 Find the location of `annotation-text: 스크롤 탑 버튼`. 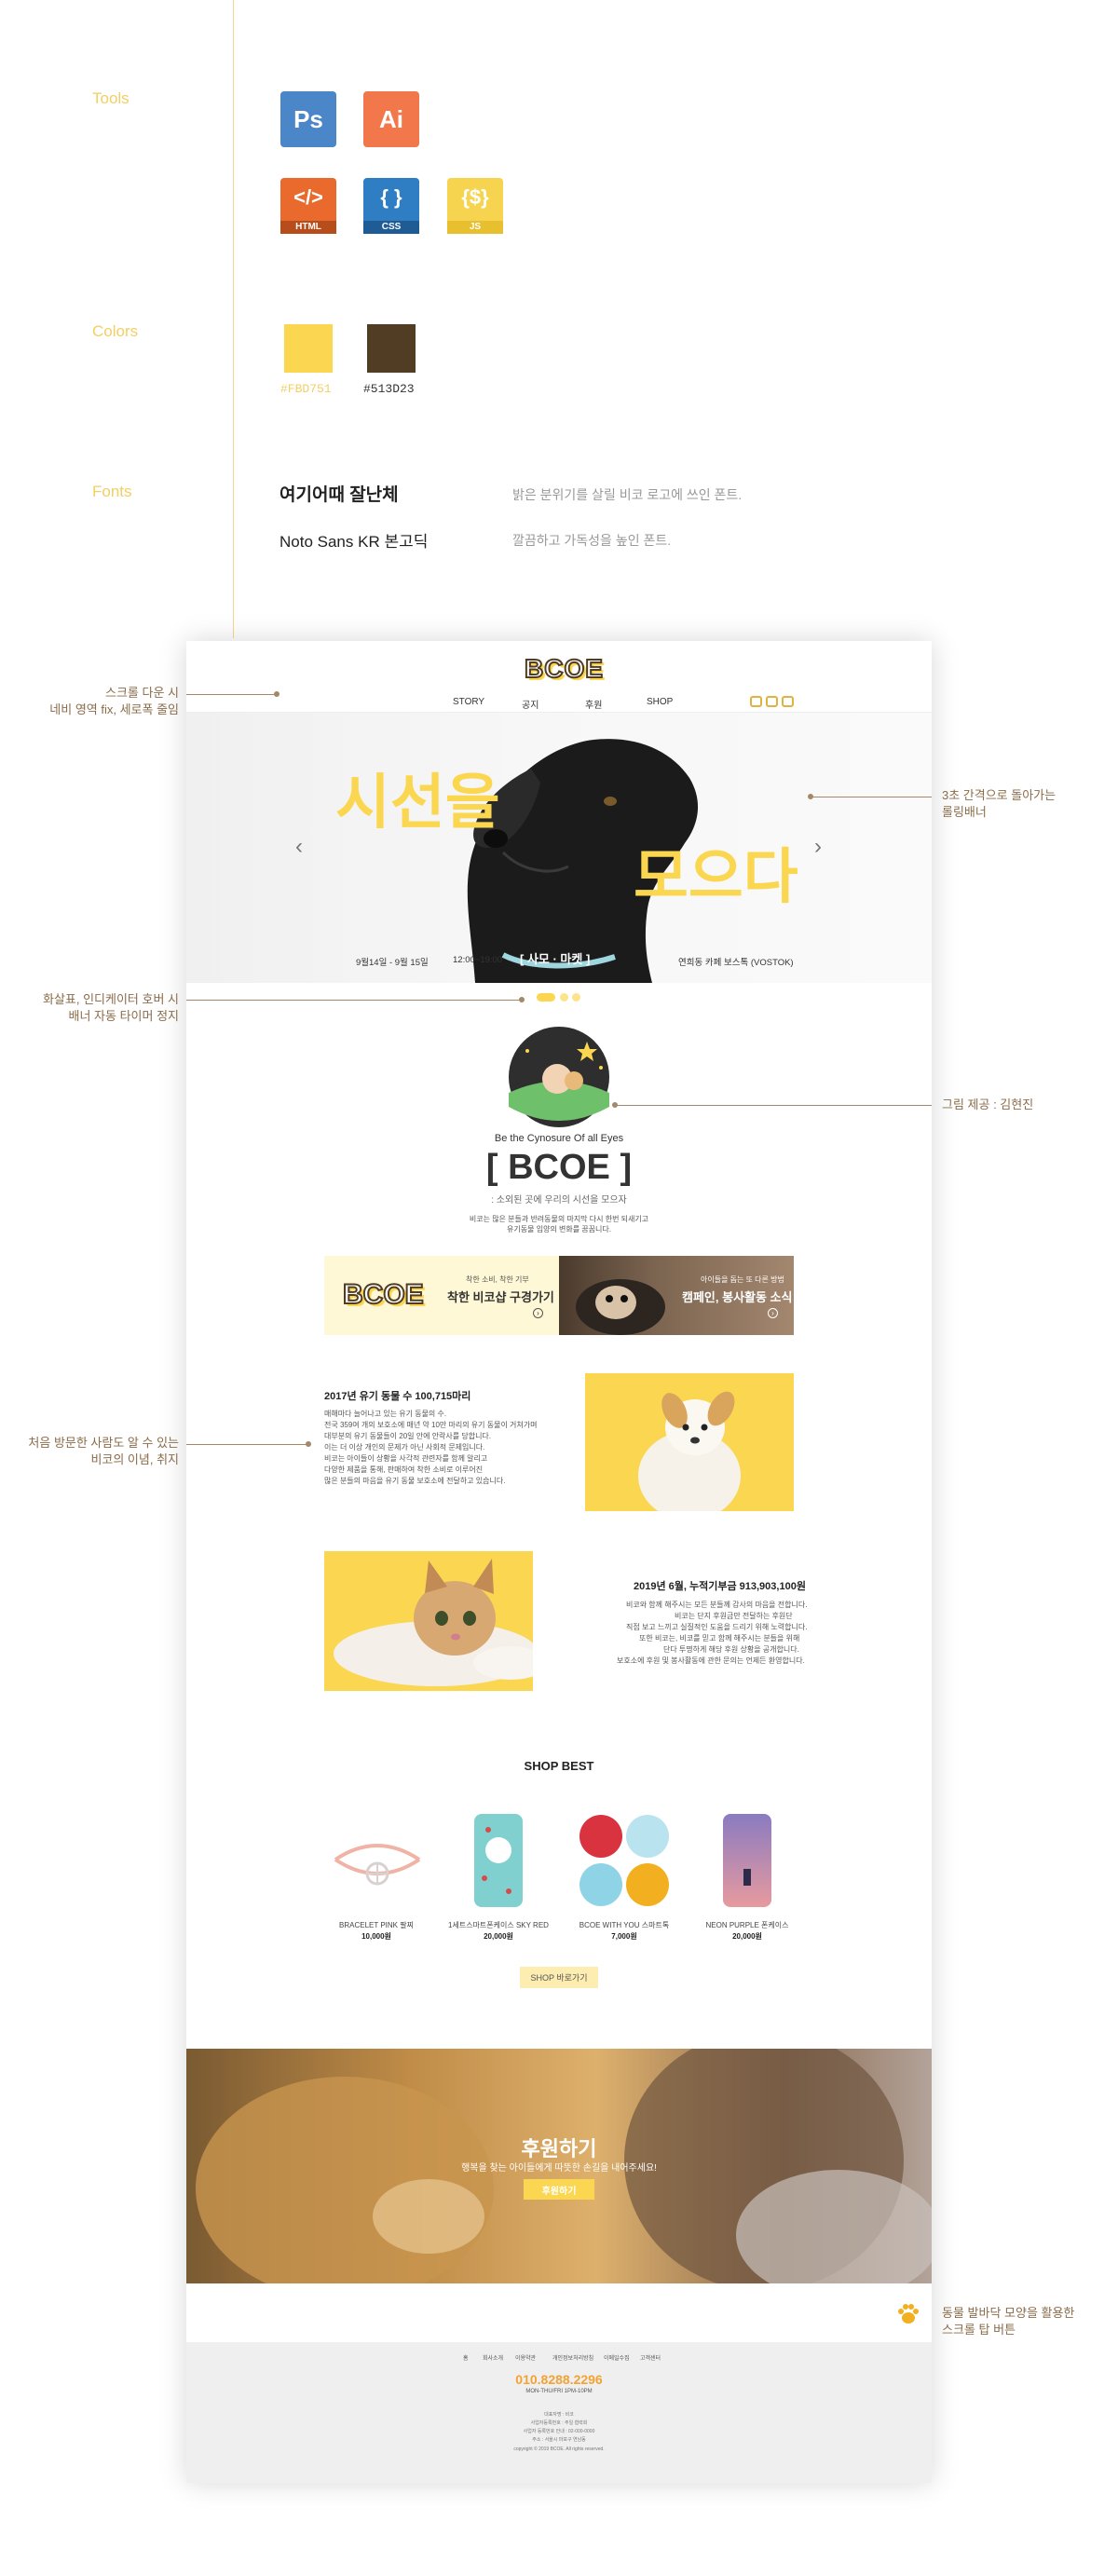

annotation-text: 스크롤 탑 버튼 is located at coordinates (979, 2330).